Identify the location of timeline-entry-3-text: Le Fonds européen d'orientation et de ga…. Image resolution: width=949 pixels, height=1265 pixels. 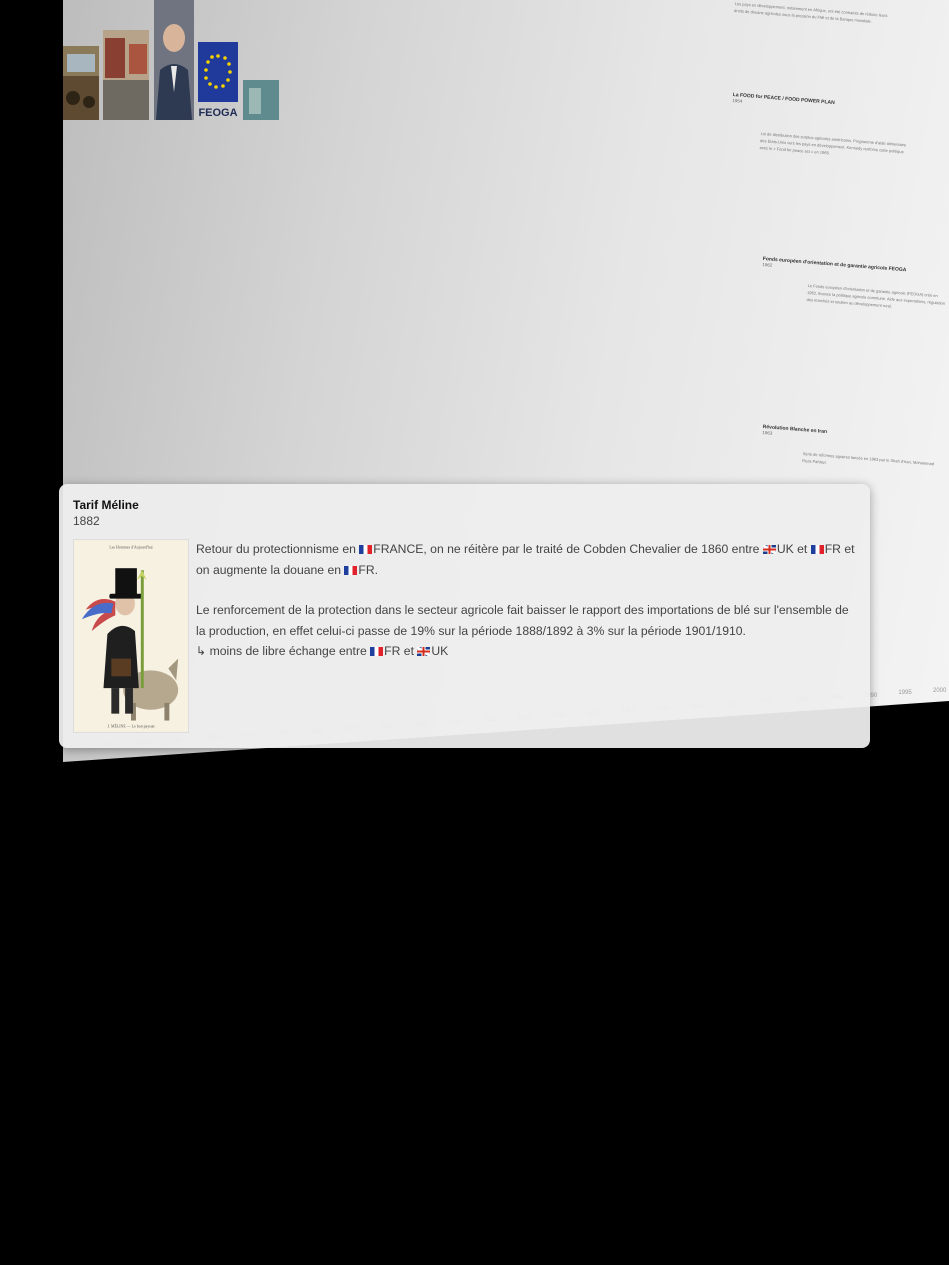
(876, 295).